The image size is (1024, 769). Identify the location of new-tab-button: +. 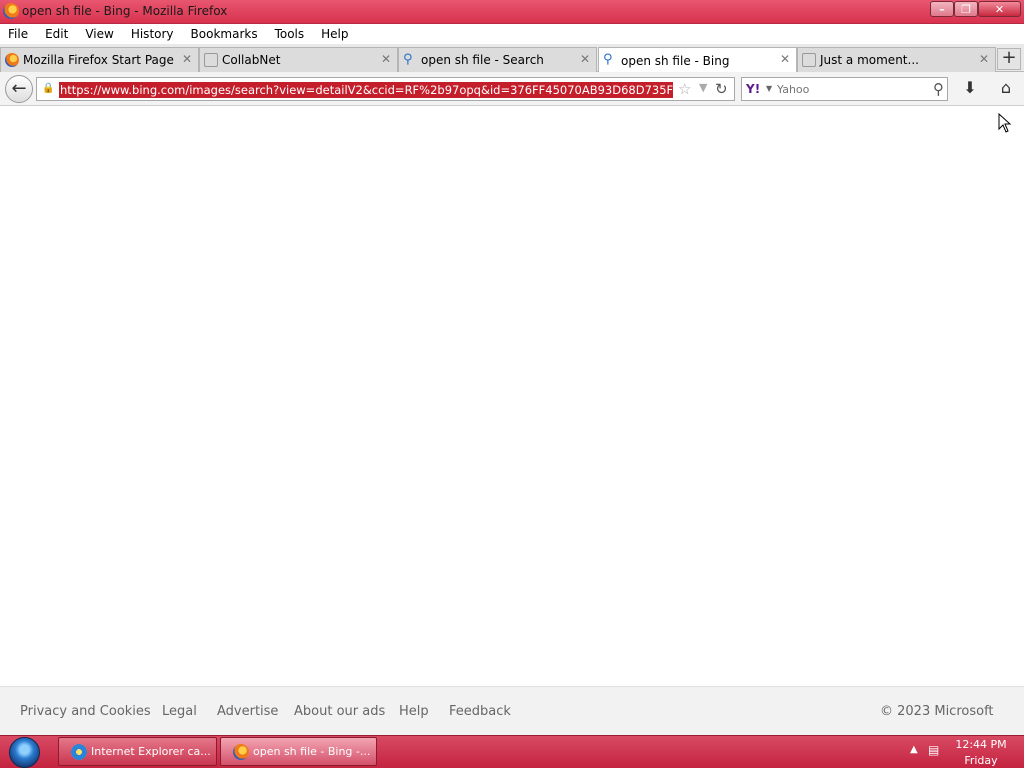
(1009, 59).